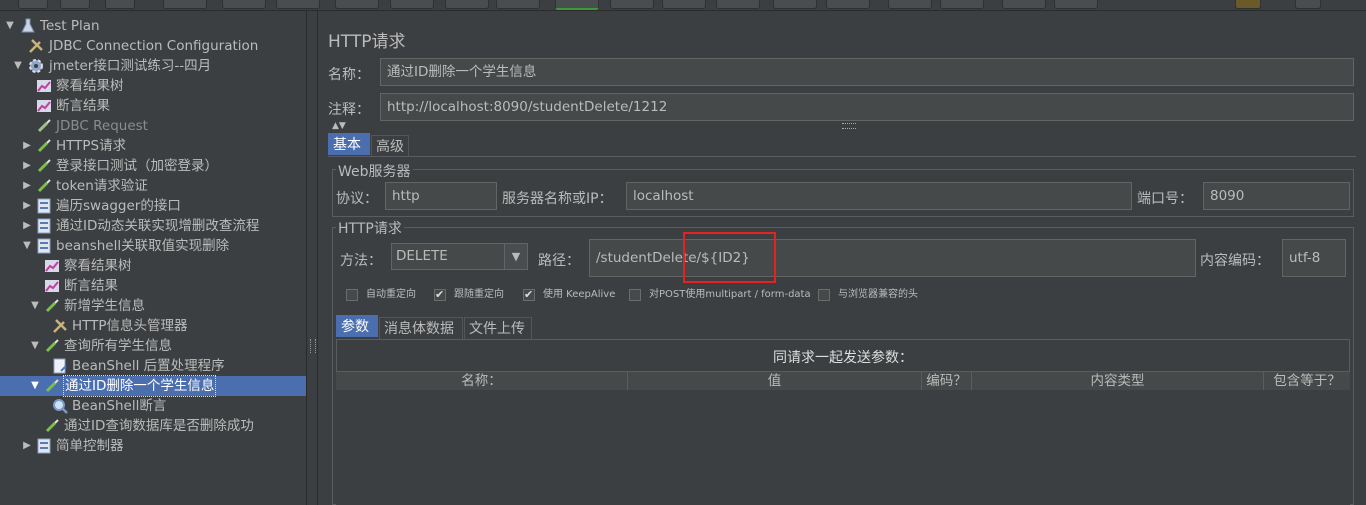  Describe the element at coordinates (153, 226) in the screenshot. I see `tree-node-crud-controller: ▶ 通过ID动态关联实现增删改查流程` at that location.